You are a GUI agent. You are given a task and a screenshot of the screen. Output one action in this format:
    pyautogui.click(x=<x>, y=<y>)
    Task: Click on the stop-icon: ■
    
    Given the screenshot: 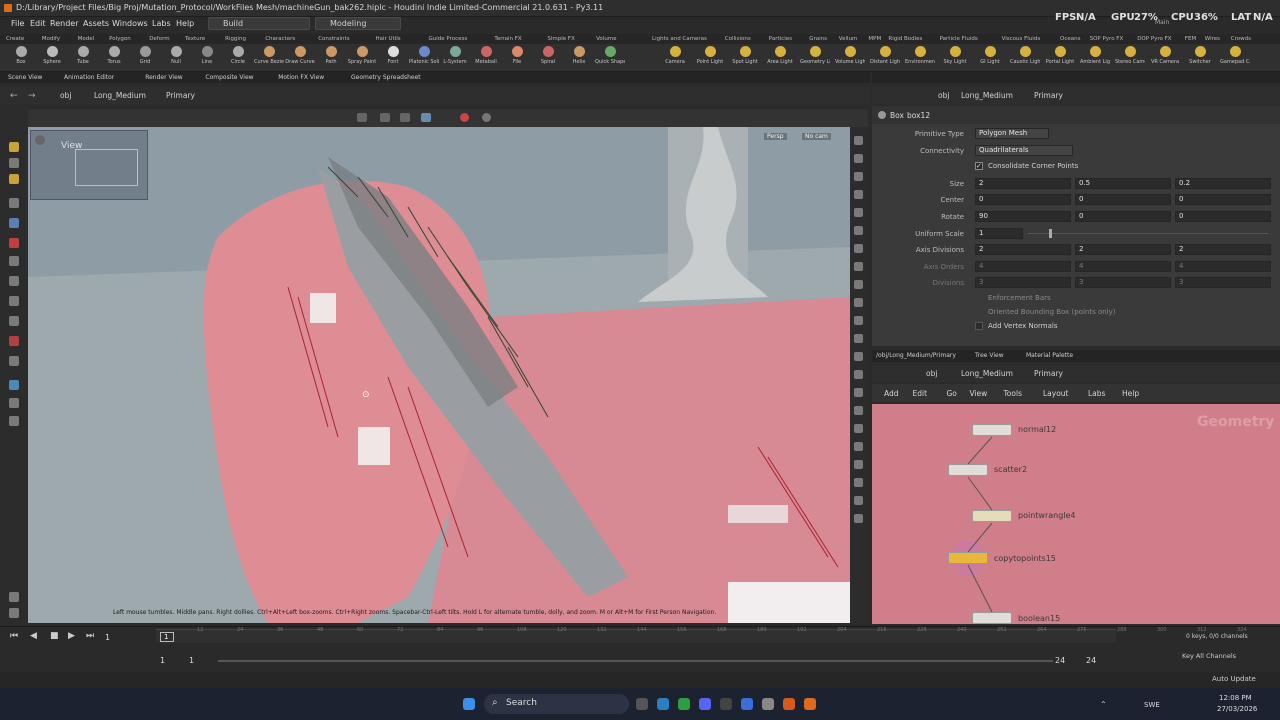 What is the action you would take?
    pyautogui.click(x=54, y=636)
    